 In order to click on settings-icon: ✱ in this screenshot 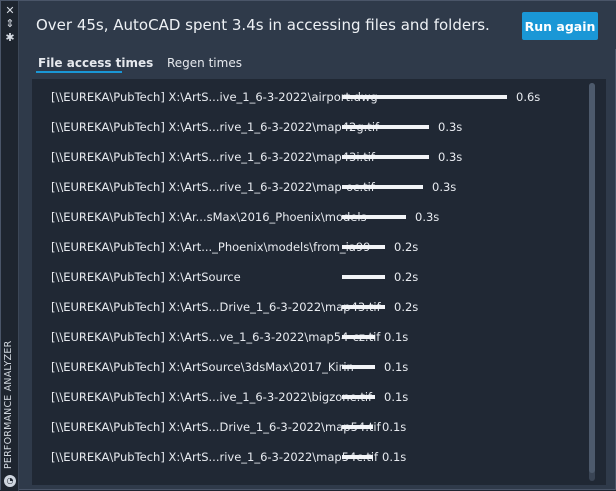, I will do `click(10, 38)`.